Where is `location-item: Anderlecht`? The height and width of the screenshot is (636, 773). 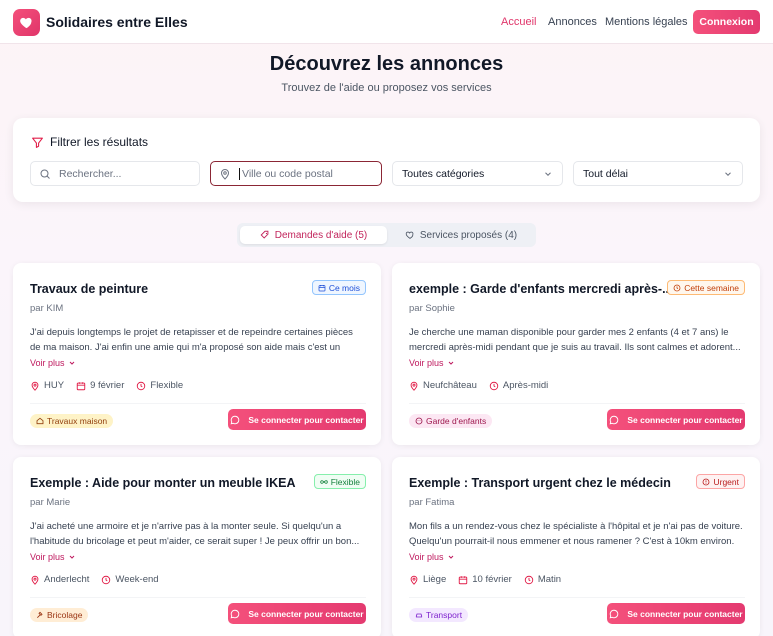
location-item: Anderlecht is located at coordinates (59, 579).